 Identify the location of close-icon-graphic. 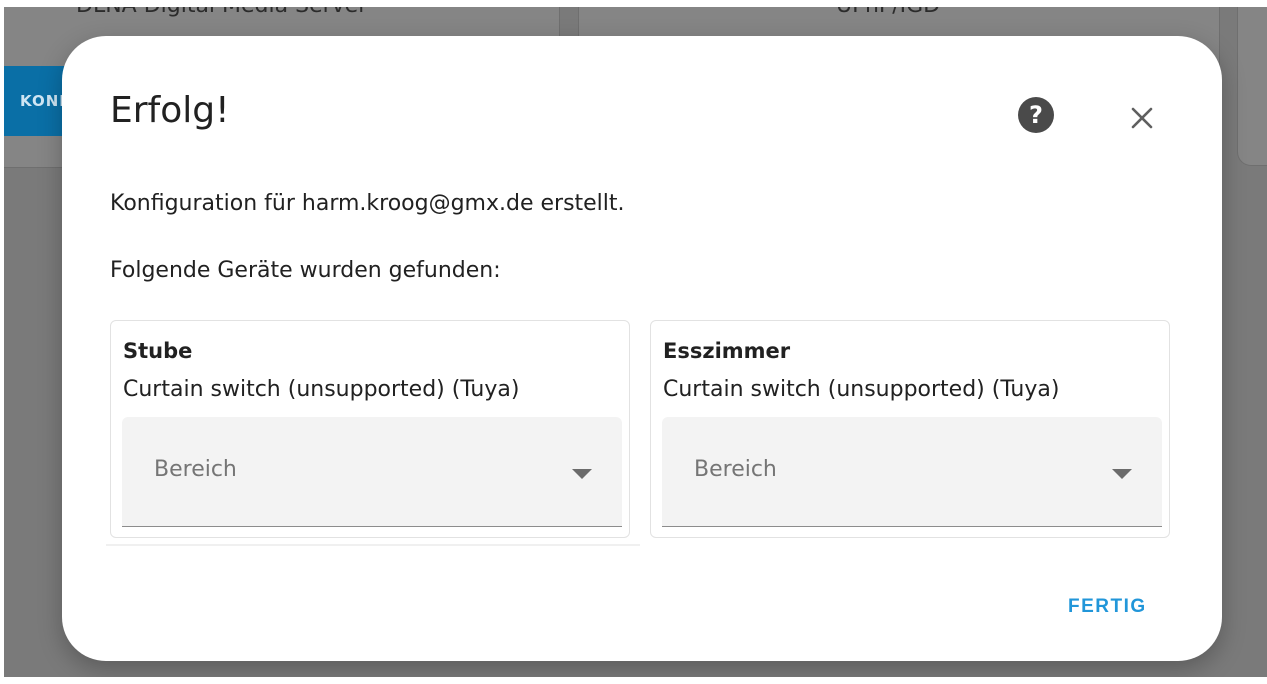
(1142, 118).